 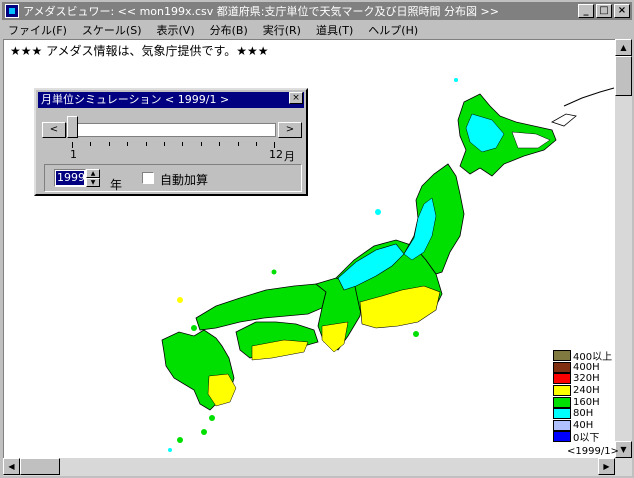 What do you see at coordinates (170, 450) in the screenshot?
I see `map-island-ogasawara` at bounding box center [170, 450].